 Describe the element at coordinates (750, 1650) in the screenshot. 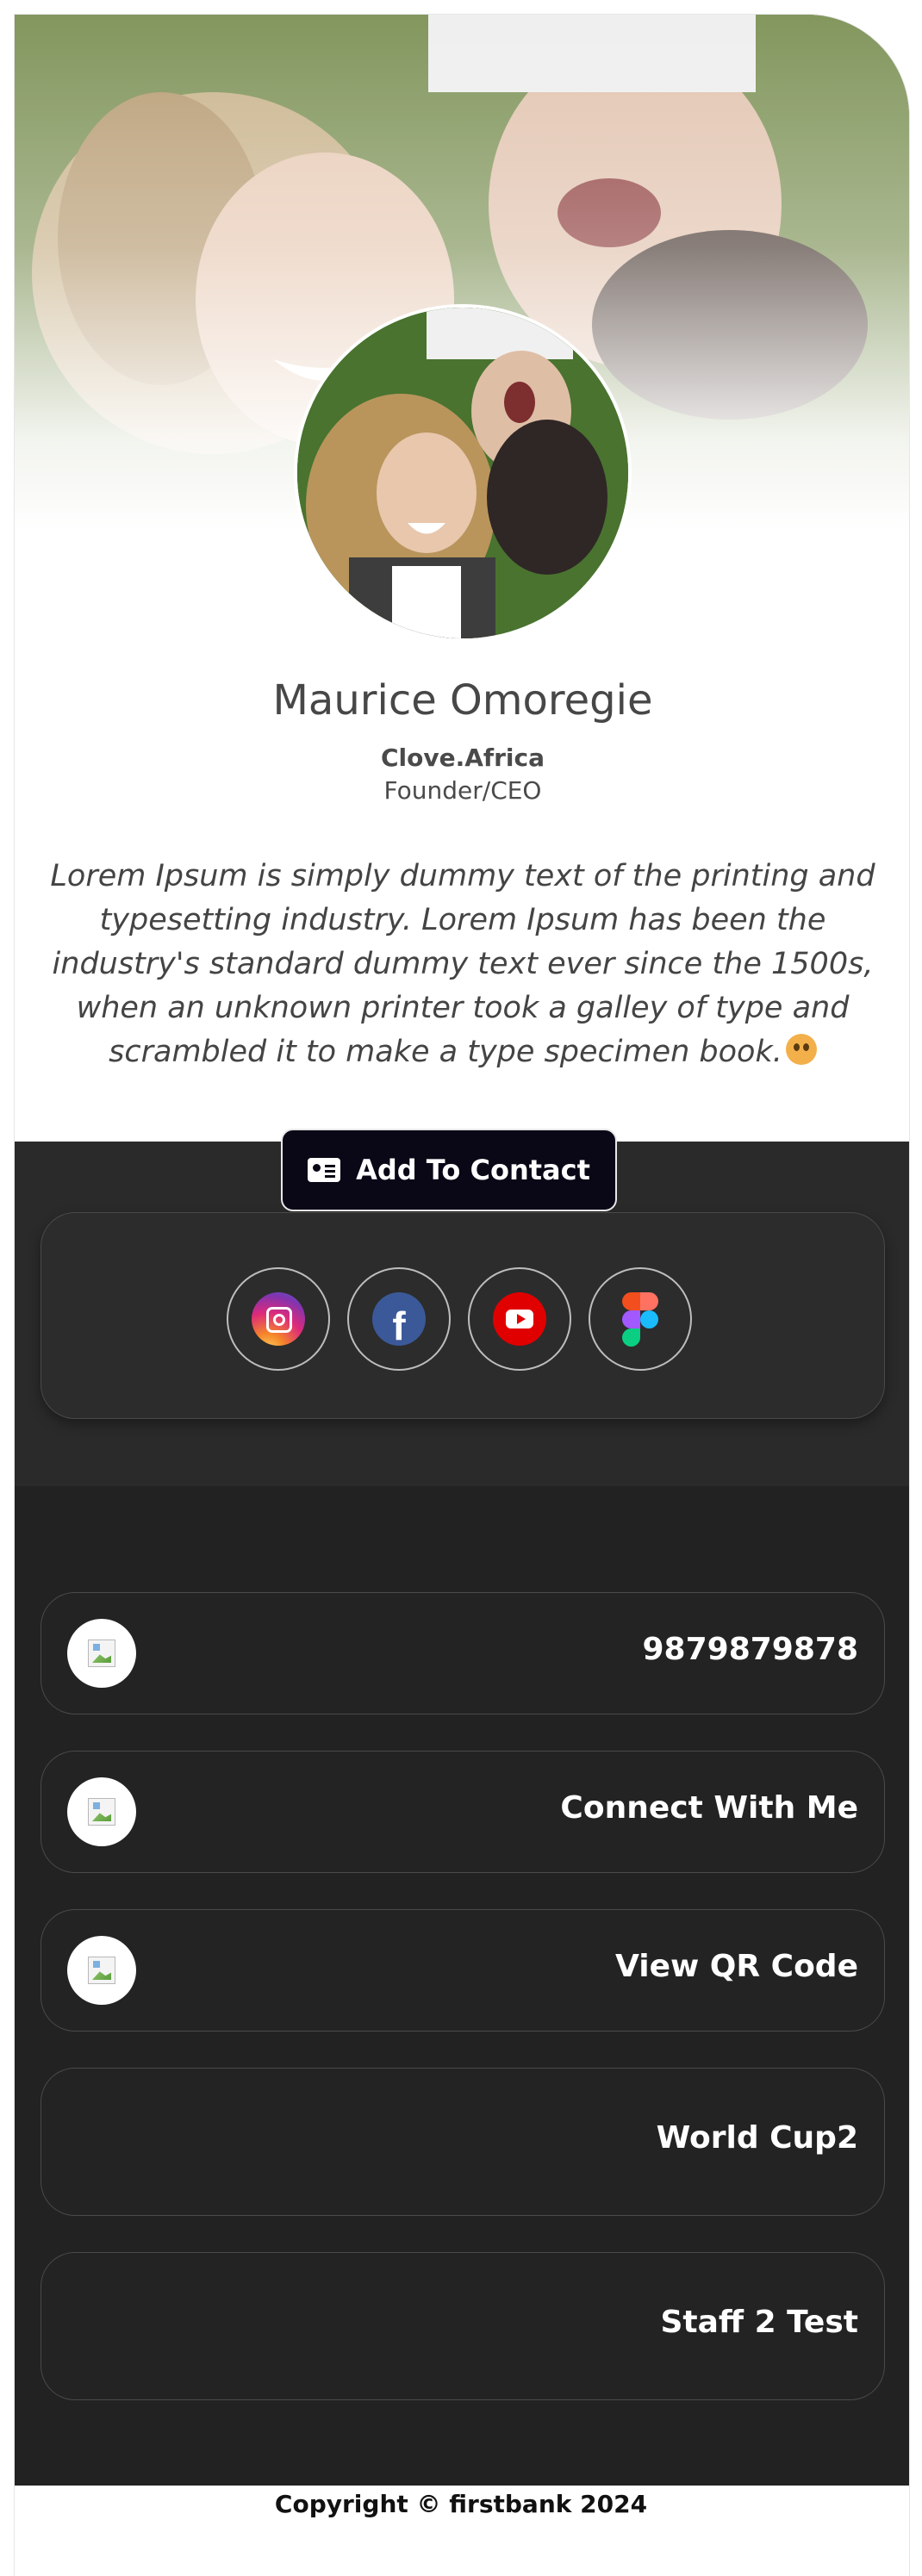

I see `phone-link-label: 9879879878` at that location.